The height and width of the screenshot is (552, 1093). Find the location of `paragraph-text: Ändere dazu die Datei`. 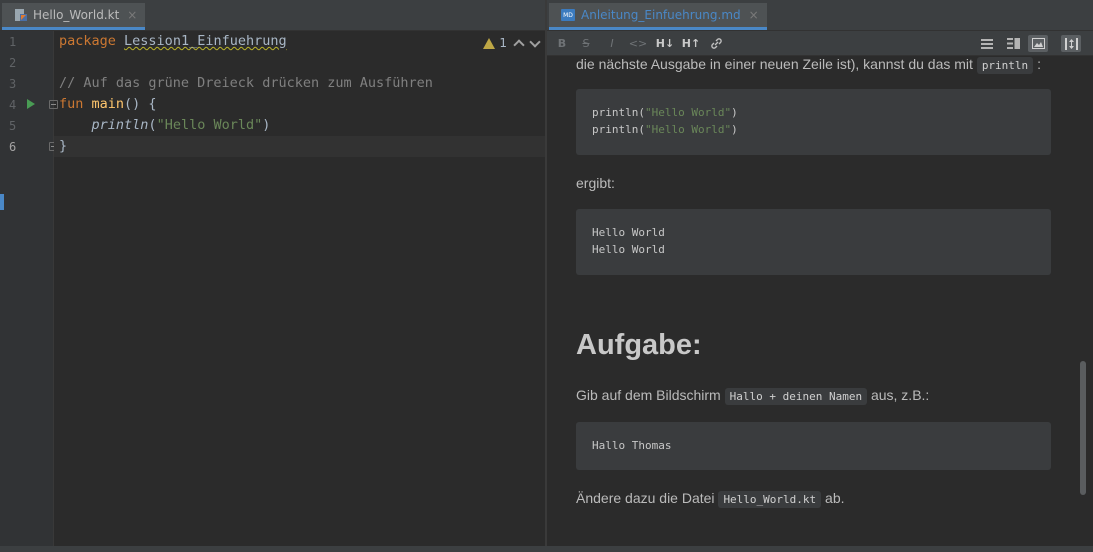

paragraph-text: Ändere dazu die Datei is located at coordinates (645, 498).